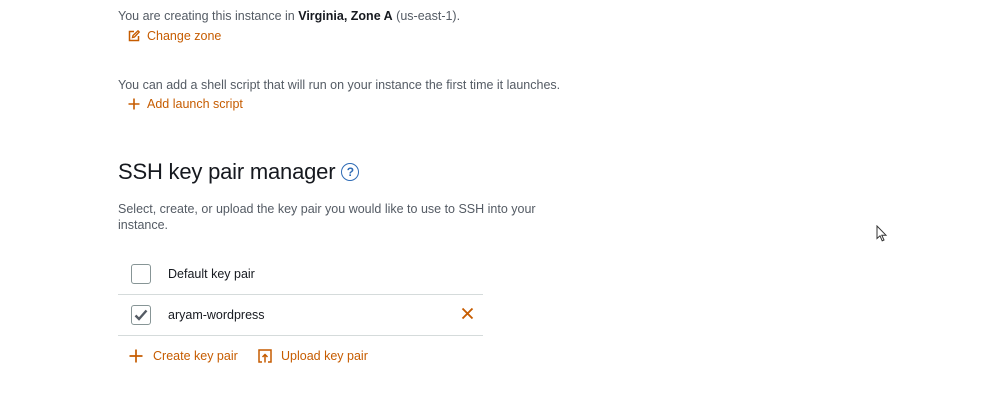 Image resolution: width=987 pixels, height=408 pixels. I want to click on remove-x-icon, so click(467, 313).